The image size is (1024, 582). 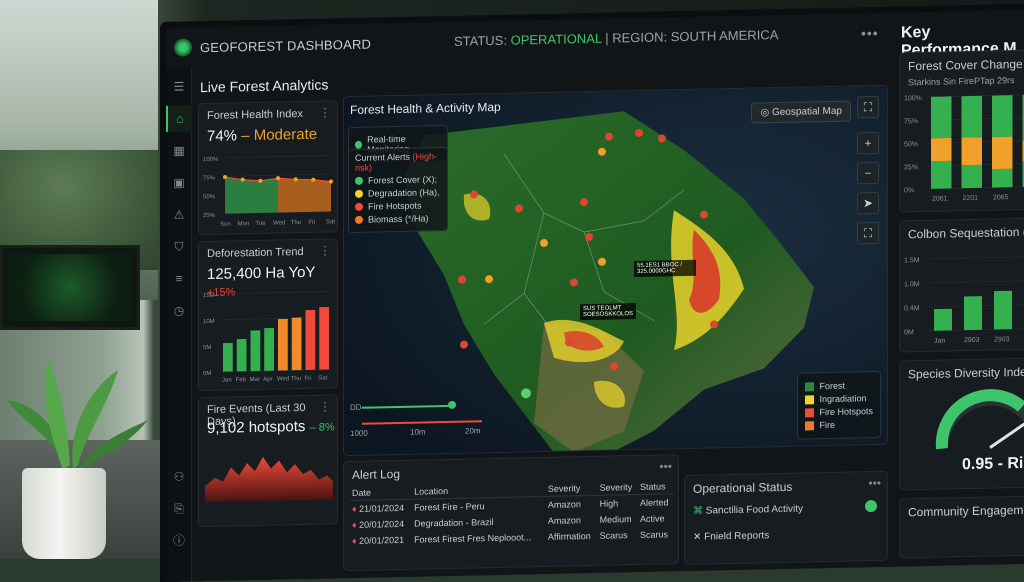 I want to click on row-date: 20/01/2021, so click(x=381, y=540).